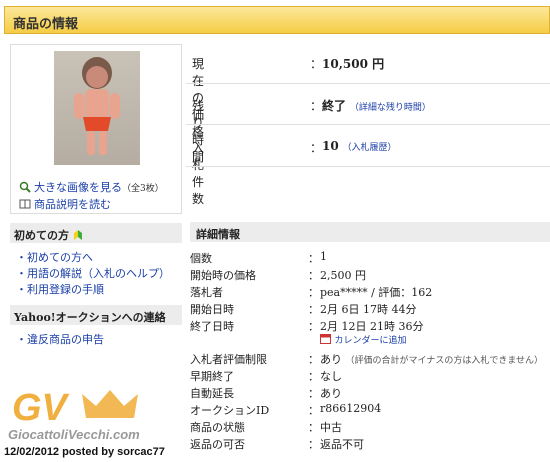 The height and width of the screenshot is (462, 550). Describe the element at coordinates (212, 376) in the screenshot. I see `detail-label: 早期終了` at that location.